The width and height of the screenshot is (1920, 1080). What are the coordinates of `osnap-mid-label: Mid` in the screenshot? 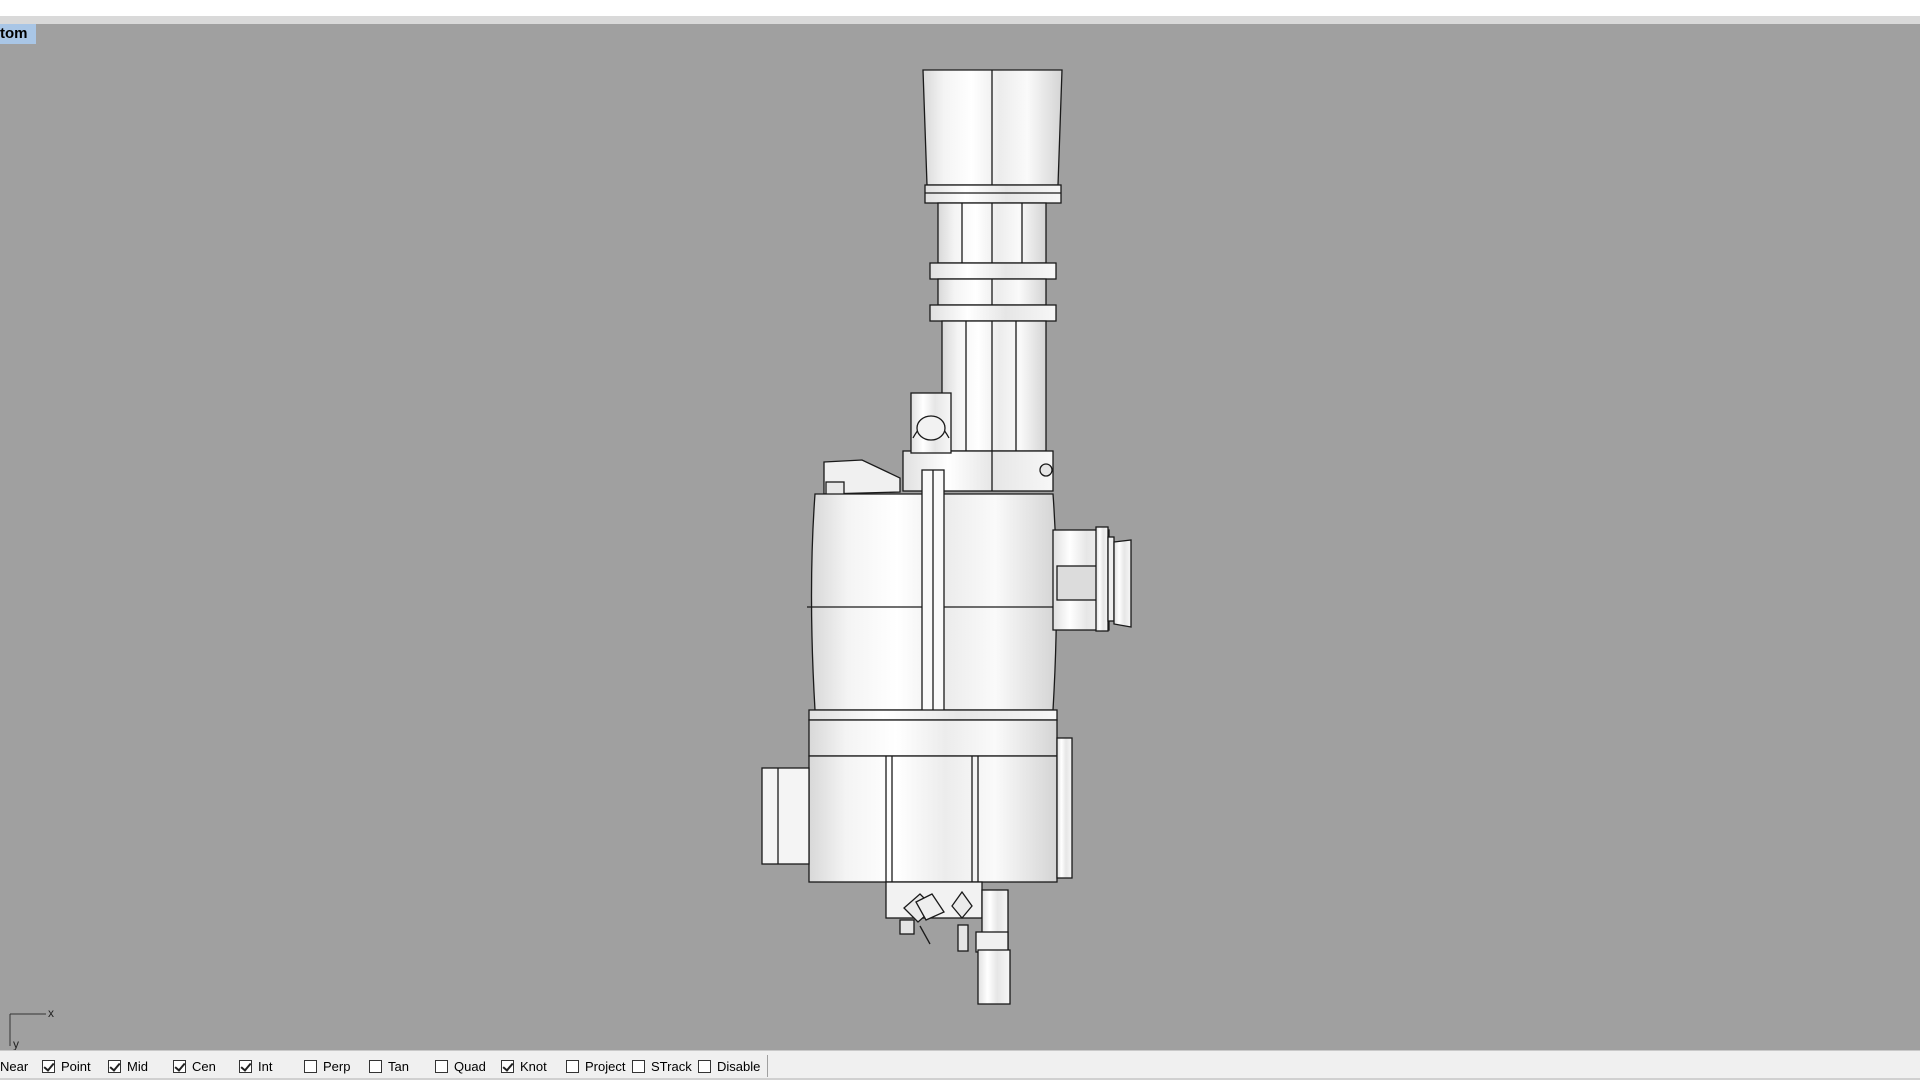 It's located at (137, 1066).